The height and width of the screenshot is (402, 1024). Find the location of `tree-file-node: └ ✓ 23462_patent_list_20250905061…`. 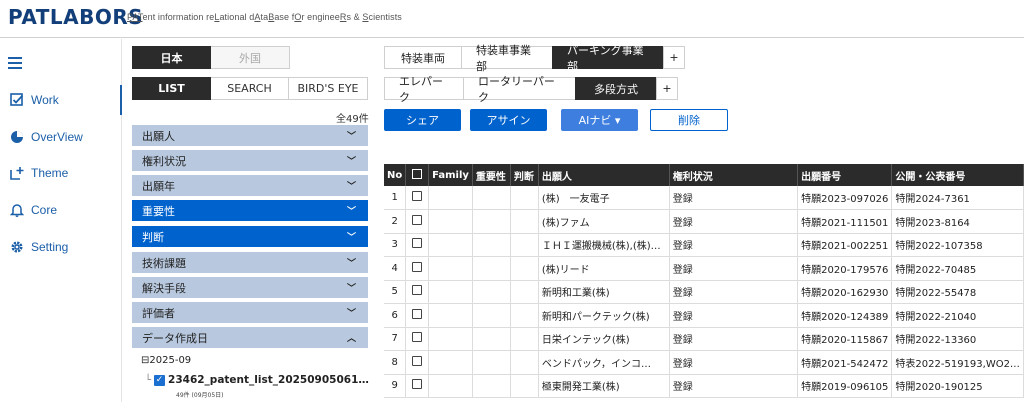

tree-file-node: └ ✓ 23462_patent_list_20250905061… is located at coordinates (257, 380).